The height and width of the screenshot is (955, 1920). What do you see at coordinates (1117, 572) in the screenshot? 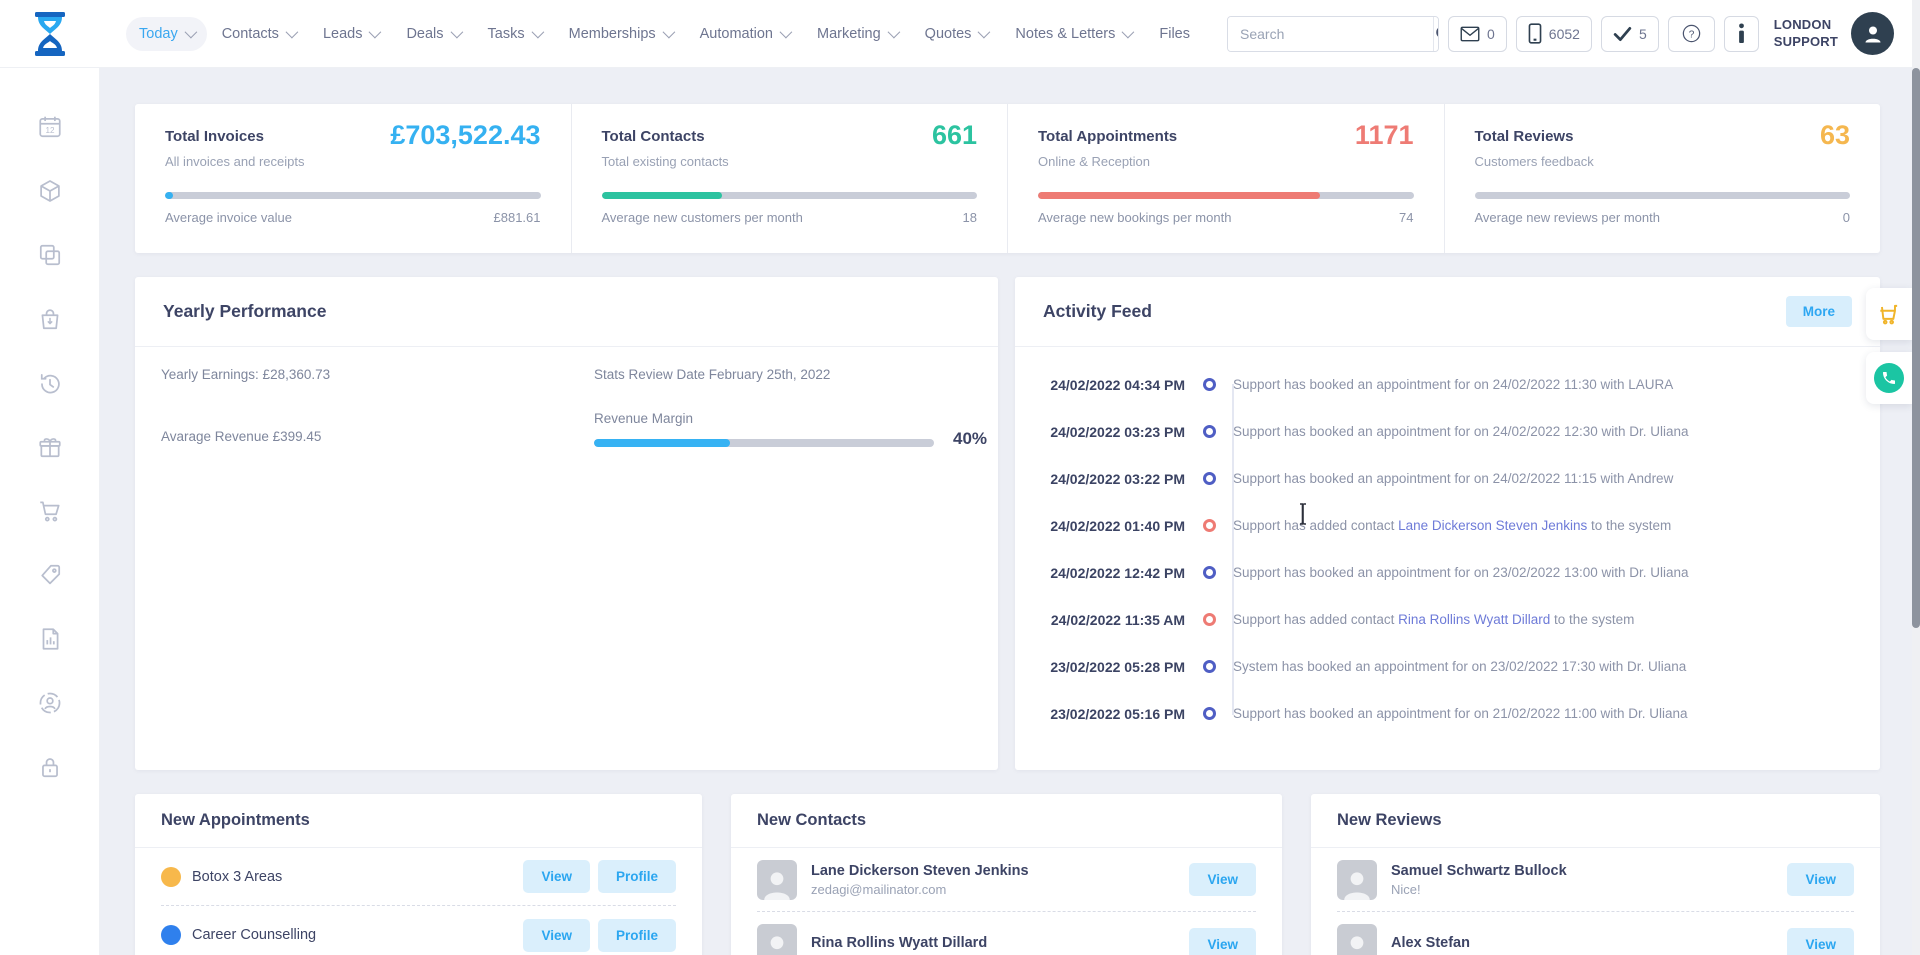
I see `activity-time: 24/02/2022 12:42 PM` at bounding box center [1117, 572].